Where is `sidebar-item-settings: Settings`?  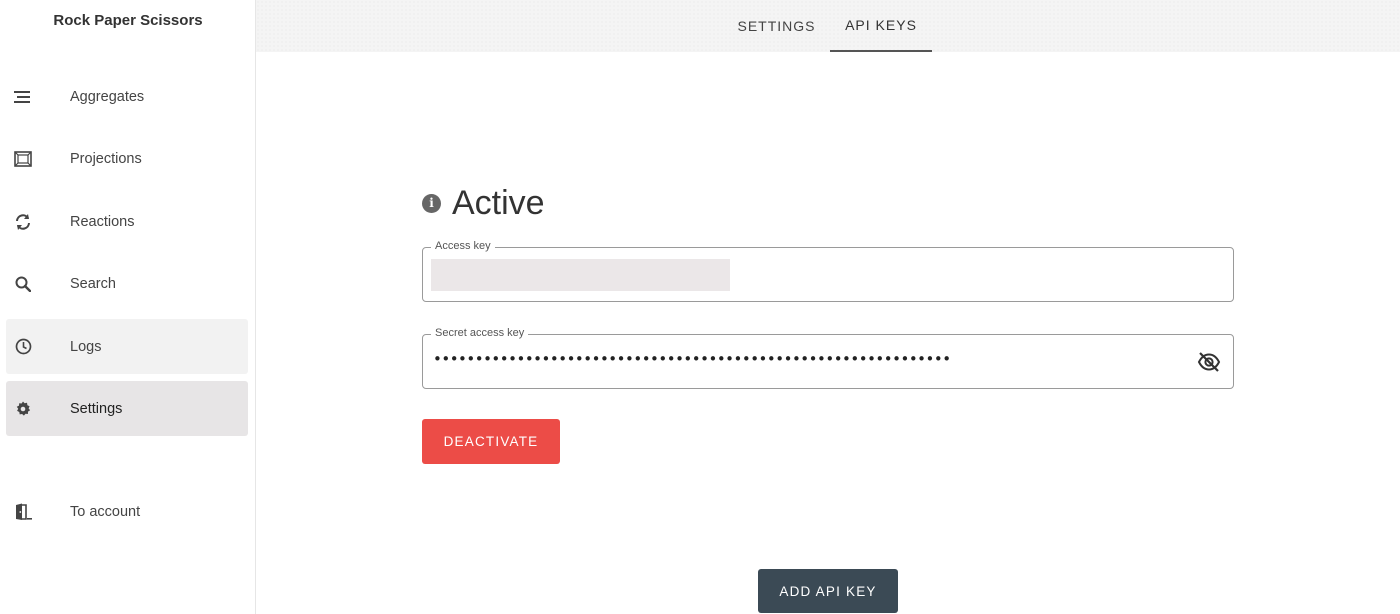 sidebar-item-settings: Settings is located at coordinates (127, 408).